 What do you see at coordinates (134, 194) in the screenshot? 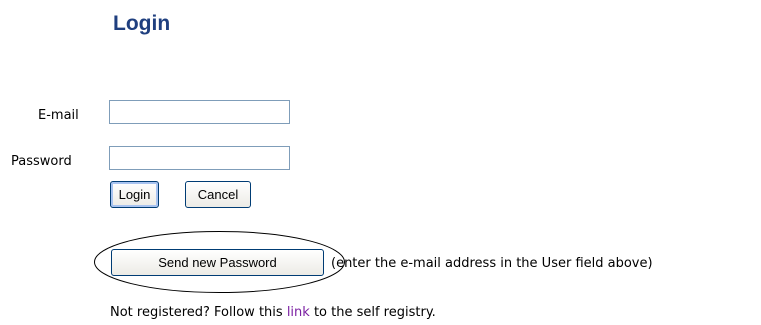
I see `login-button: Login` at bounding box center [134, 194].